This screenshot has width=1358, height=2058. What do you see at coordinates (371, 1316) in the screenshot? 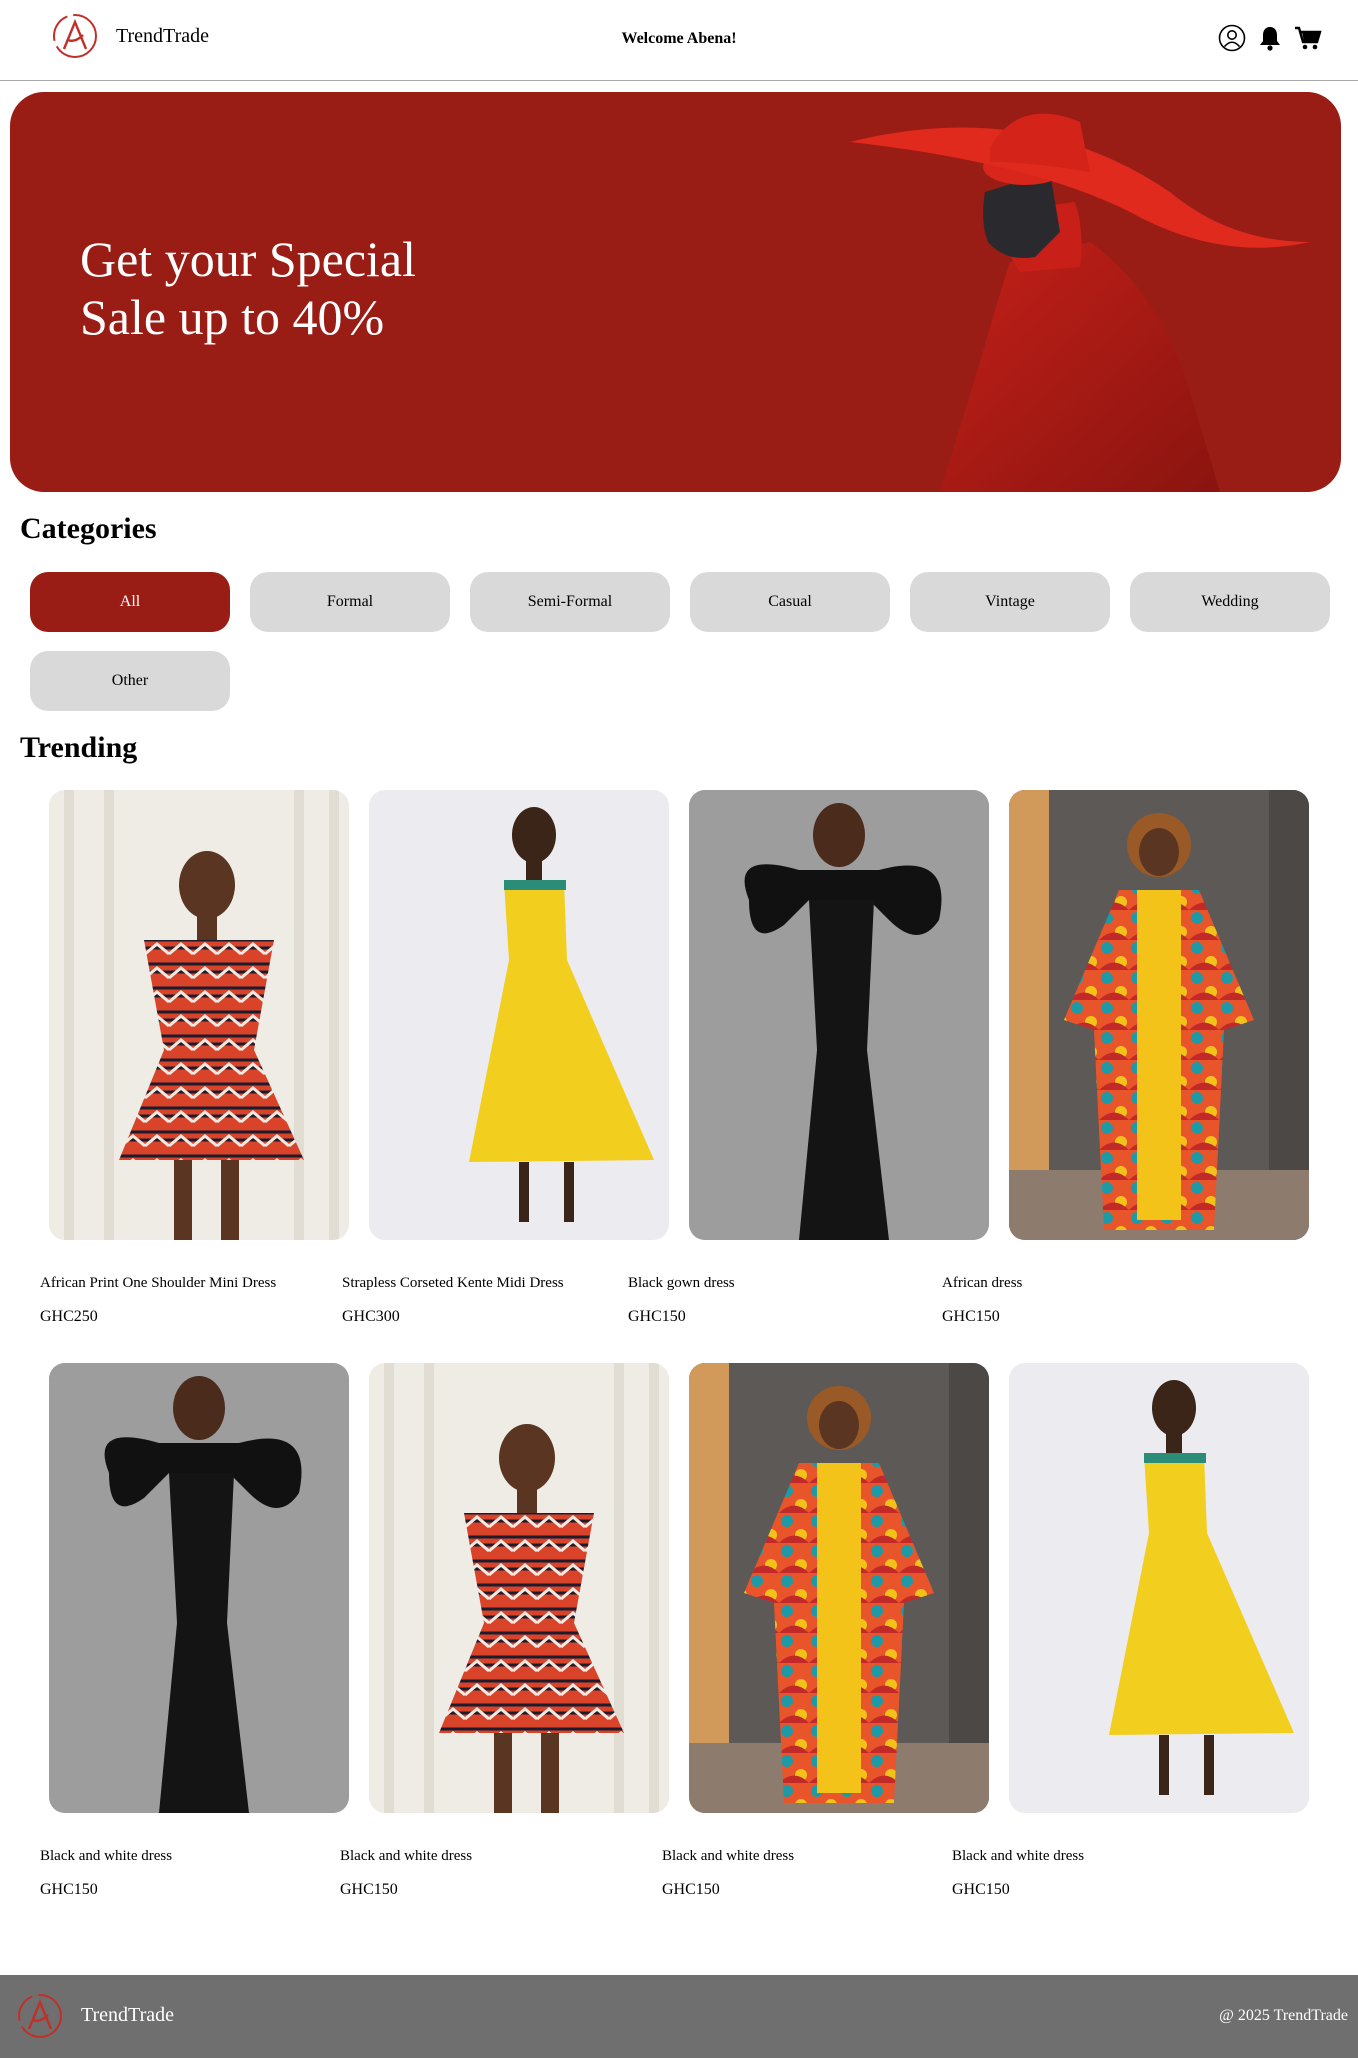
I see `product-price: GHC300` at bounding box center [371, 1316].